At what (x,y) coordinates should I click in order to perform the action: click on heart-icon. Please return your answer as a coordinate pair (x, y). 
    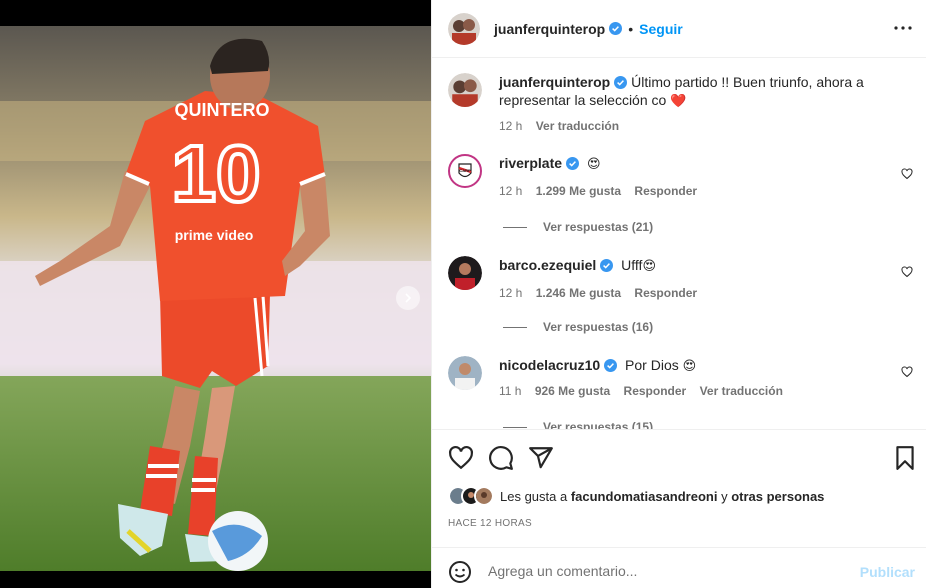
    Looking at the image, I should click on (461, 458).